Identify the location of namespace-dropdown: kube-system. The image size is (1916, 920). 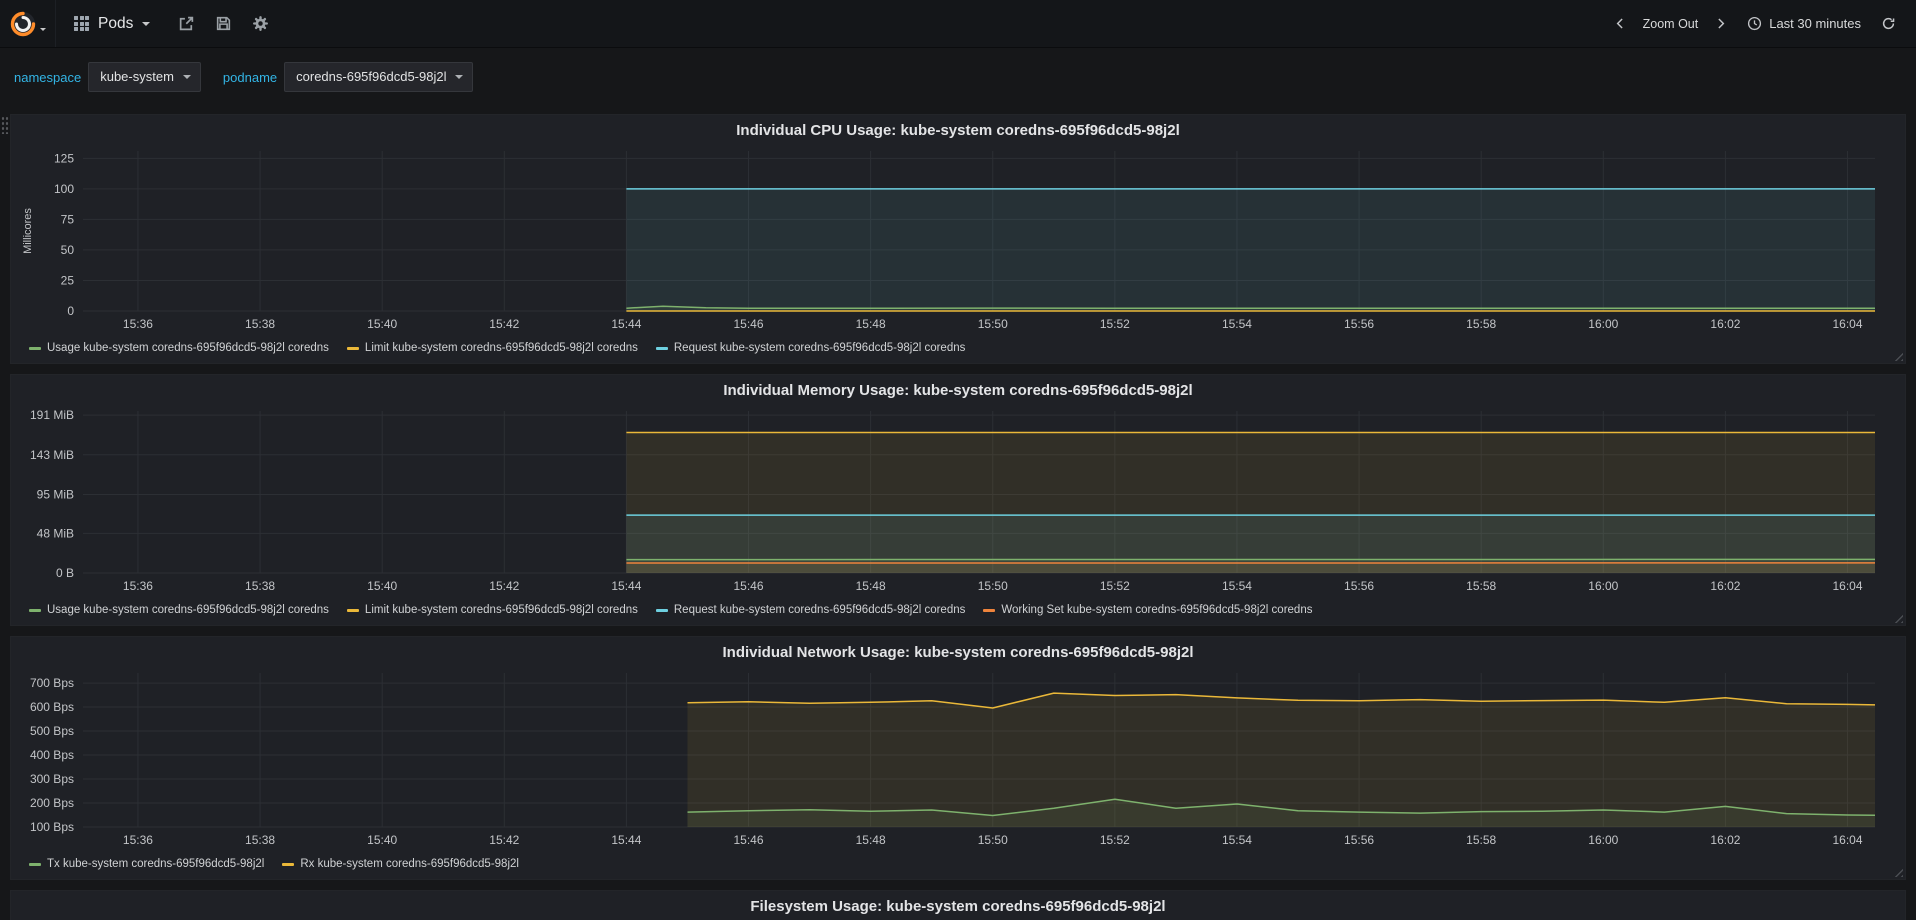
(144, 77).